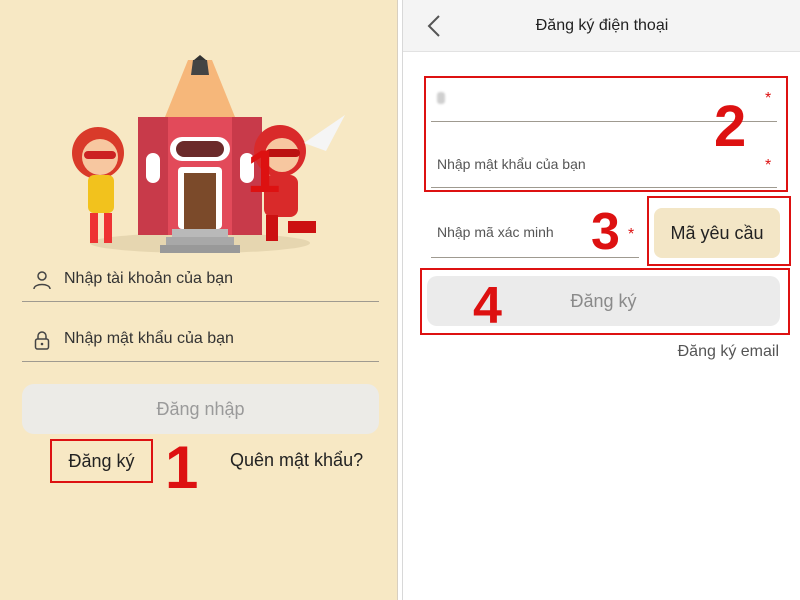  Describe the element at coordinates (717, 233) in the screenshot. I see `request-code-button: Mã yêu cầu` at that location.